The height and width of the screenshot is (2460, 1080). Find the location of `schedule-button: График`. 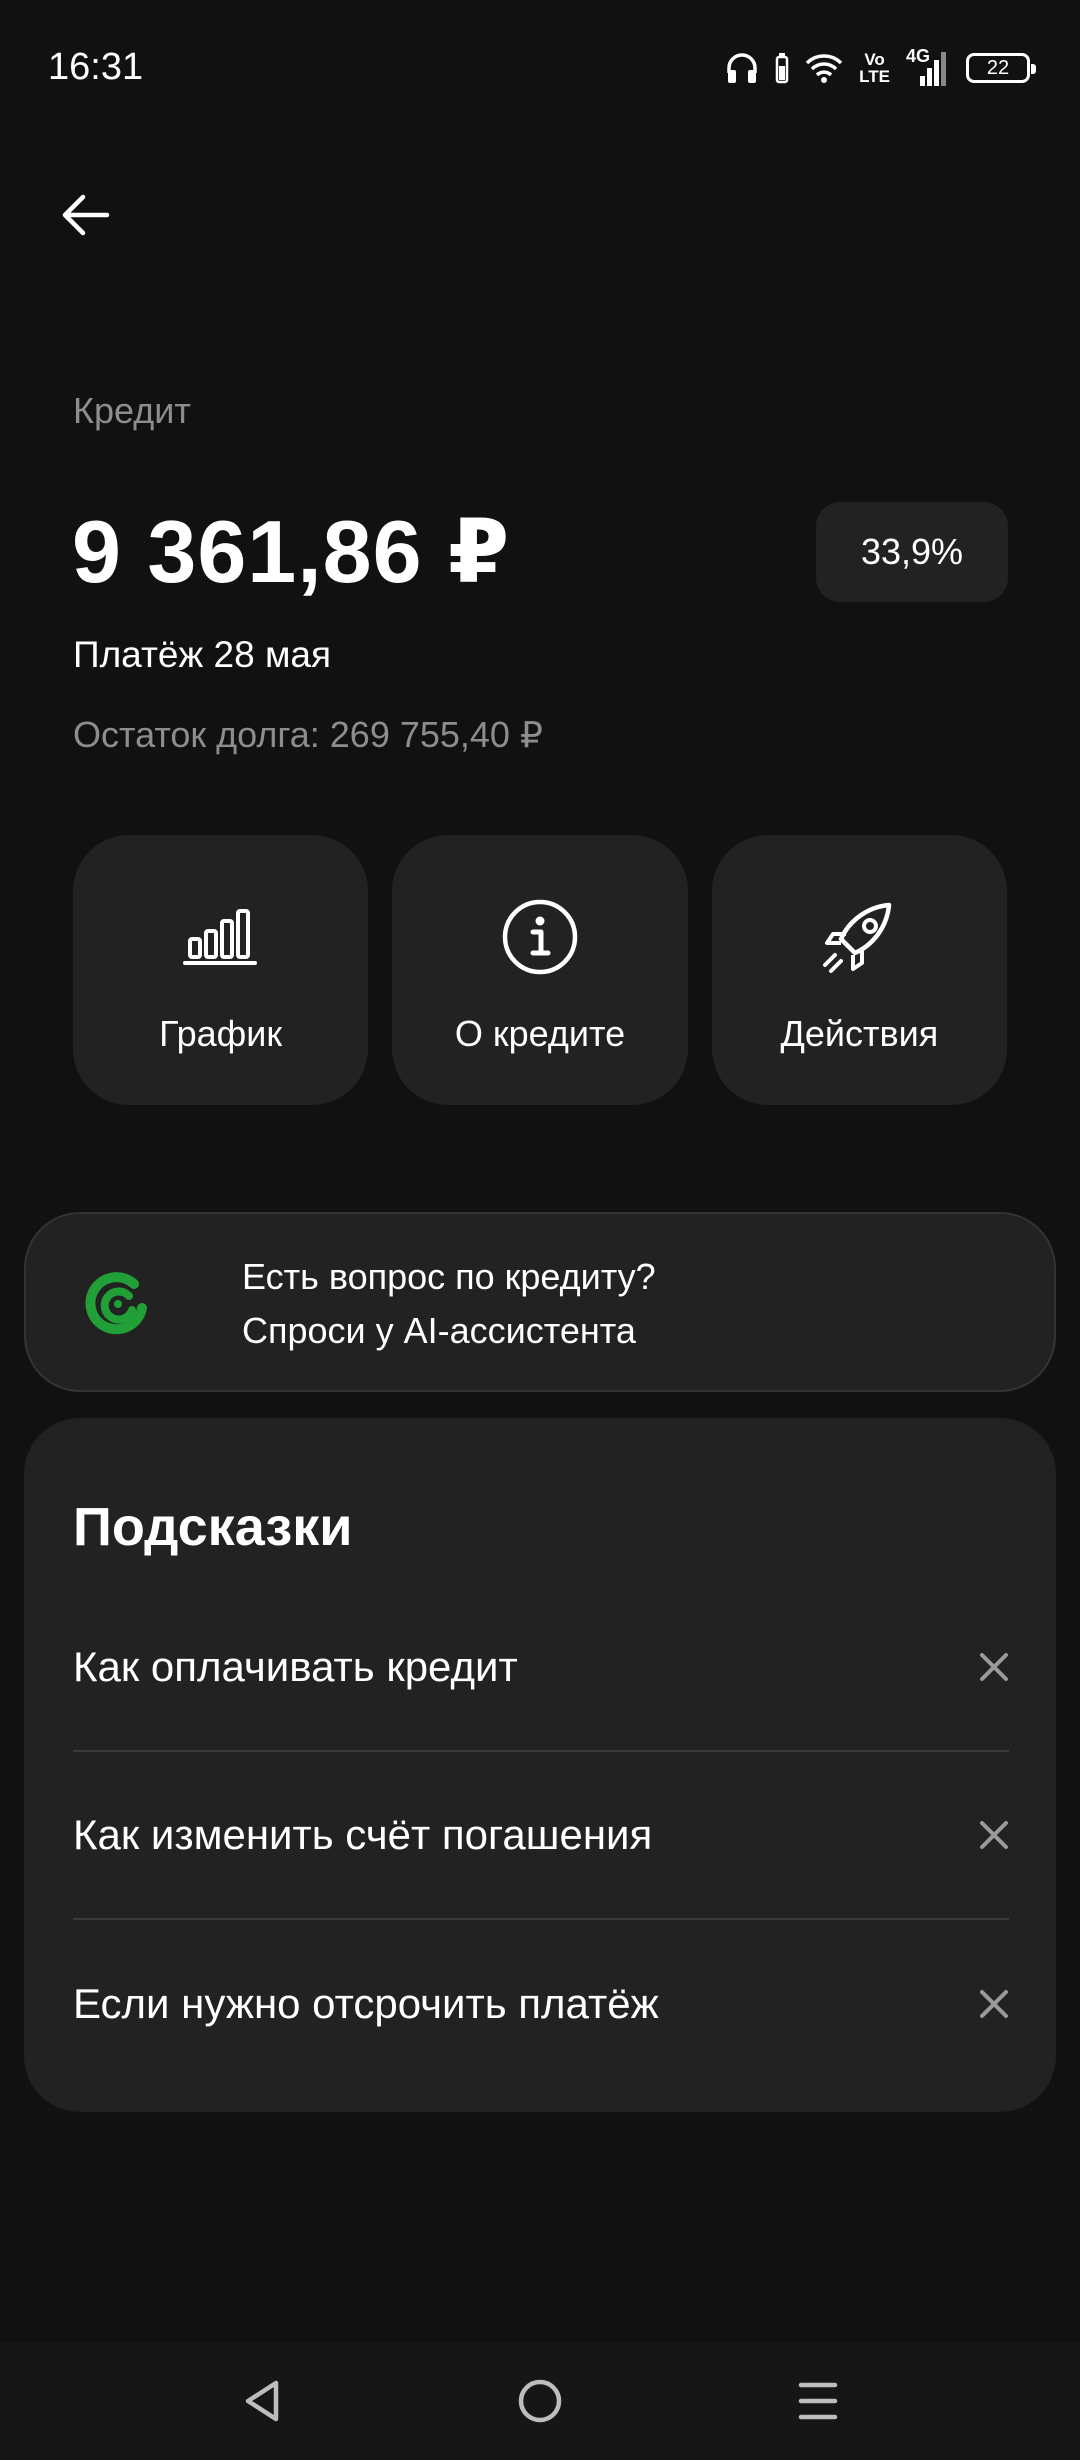

schedule-button: График is located at coordinates (221, 970).